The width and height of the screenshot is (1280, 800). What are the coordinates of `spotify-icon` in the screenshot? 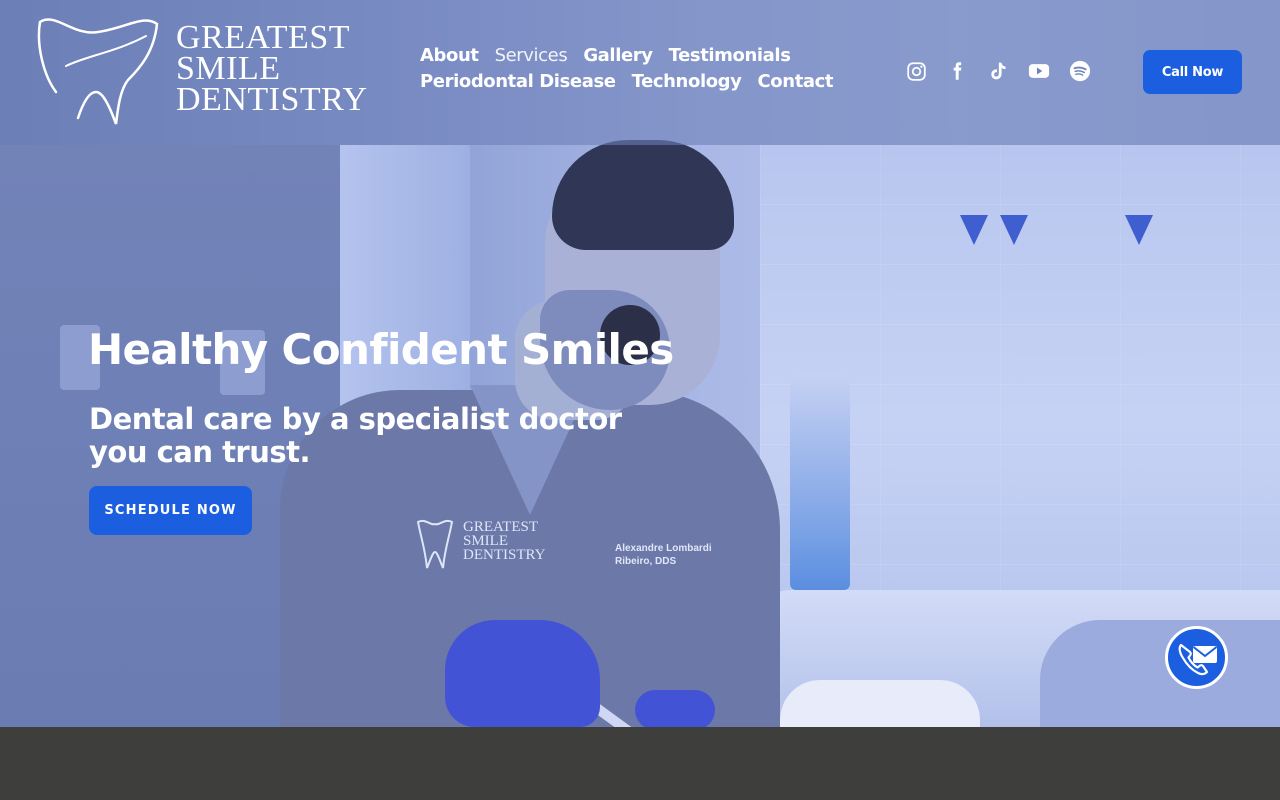 It's located at (1080, 71).